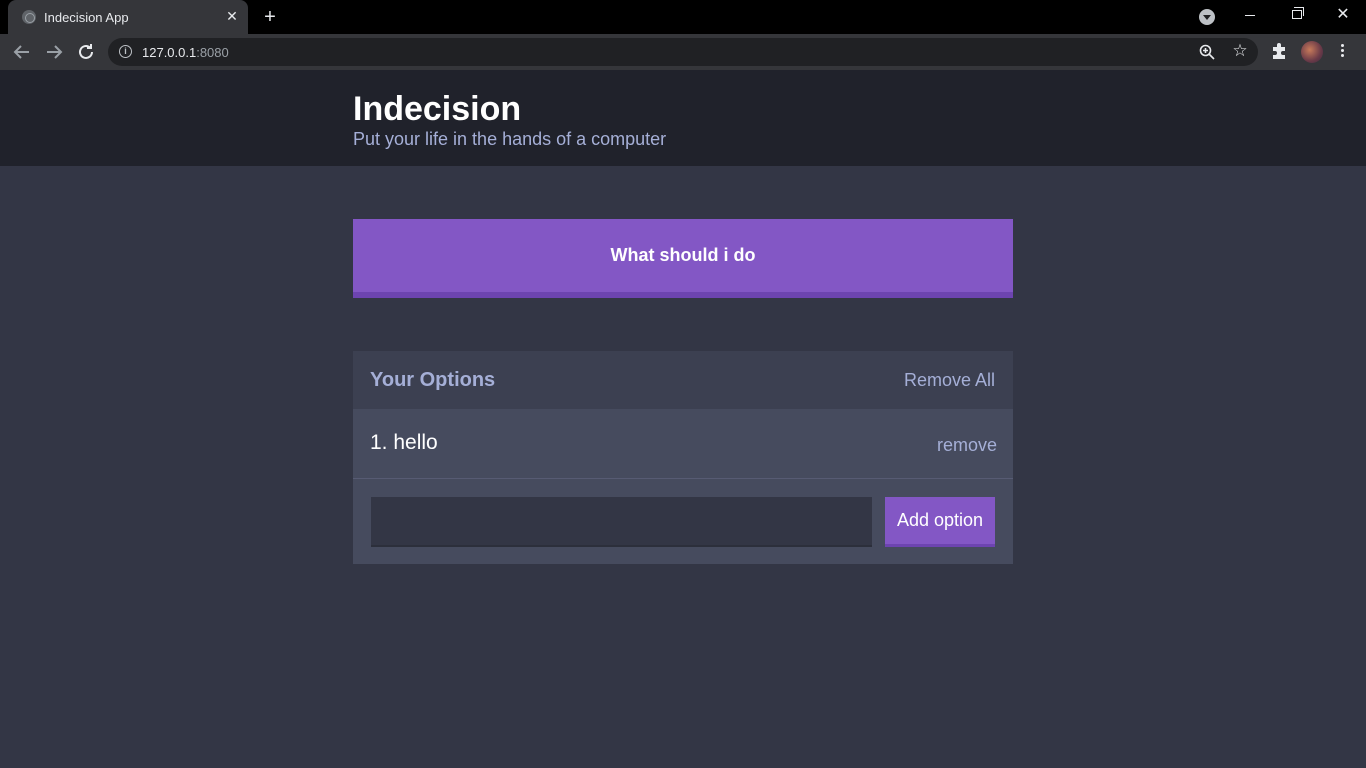  I want to click on window-close-icon: ✕, so click(1343, 15).